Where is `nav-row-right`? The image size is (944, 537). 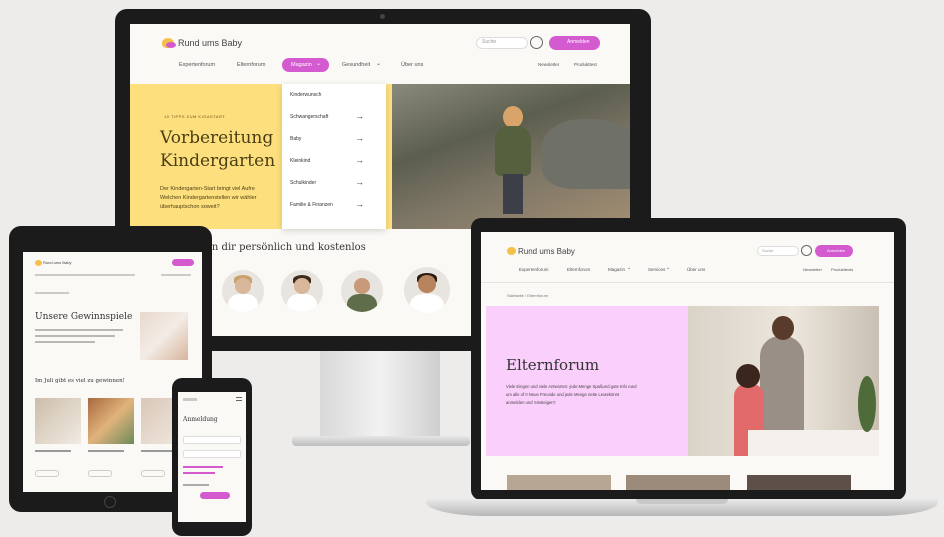
nav-row-right is located at coordinates (176, 275).